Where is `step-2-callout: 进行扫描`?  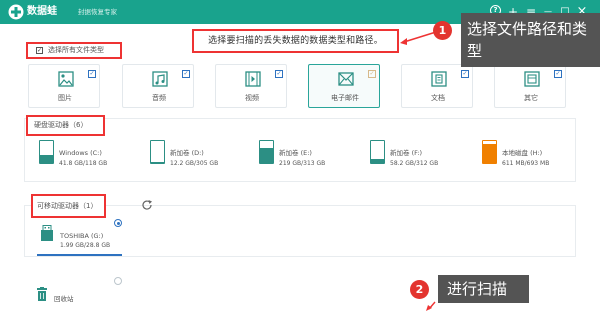
step-2-callout: 进行扫描 is located at coordinates (483, 289).